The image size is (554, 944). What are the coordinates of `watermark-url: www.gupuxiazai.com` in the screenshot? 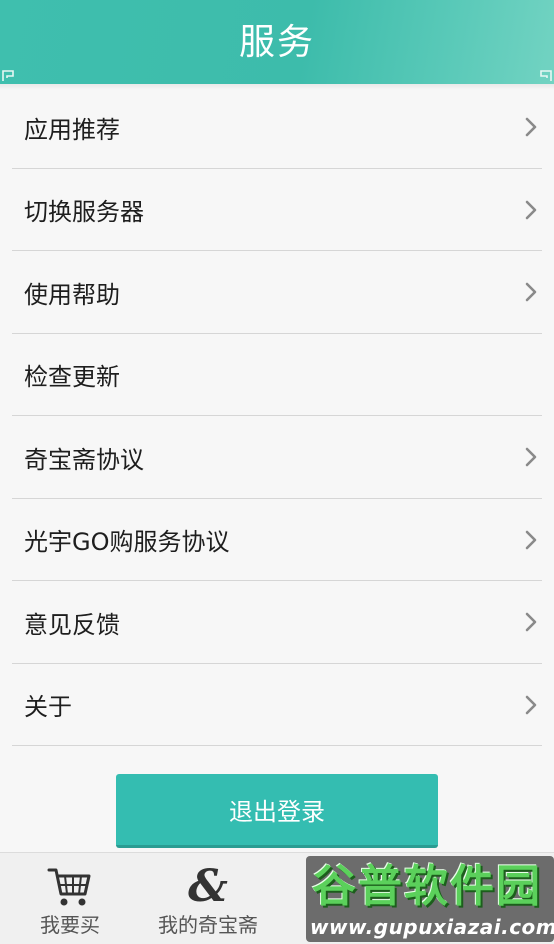 It's located at (432, 927).